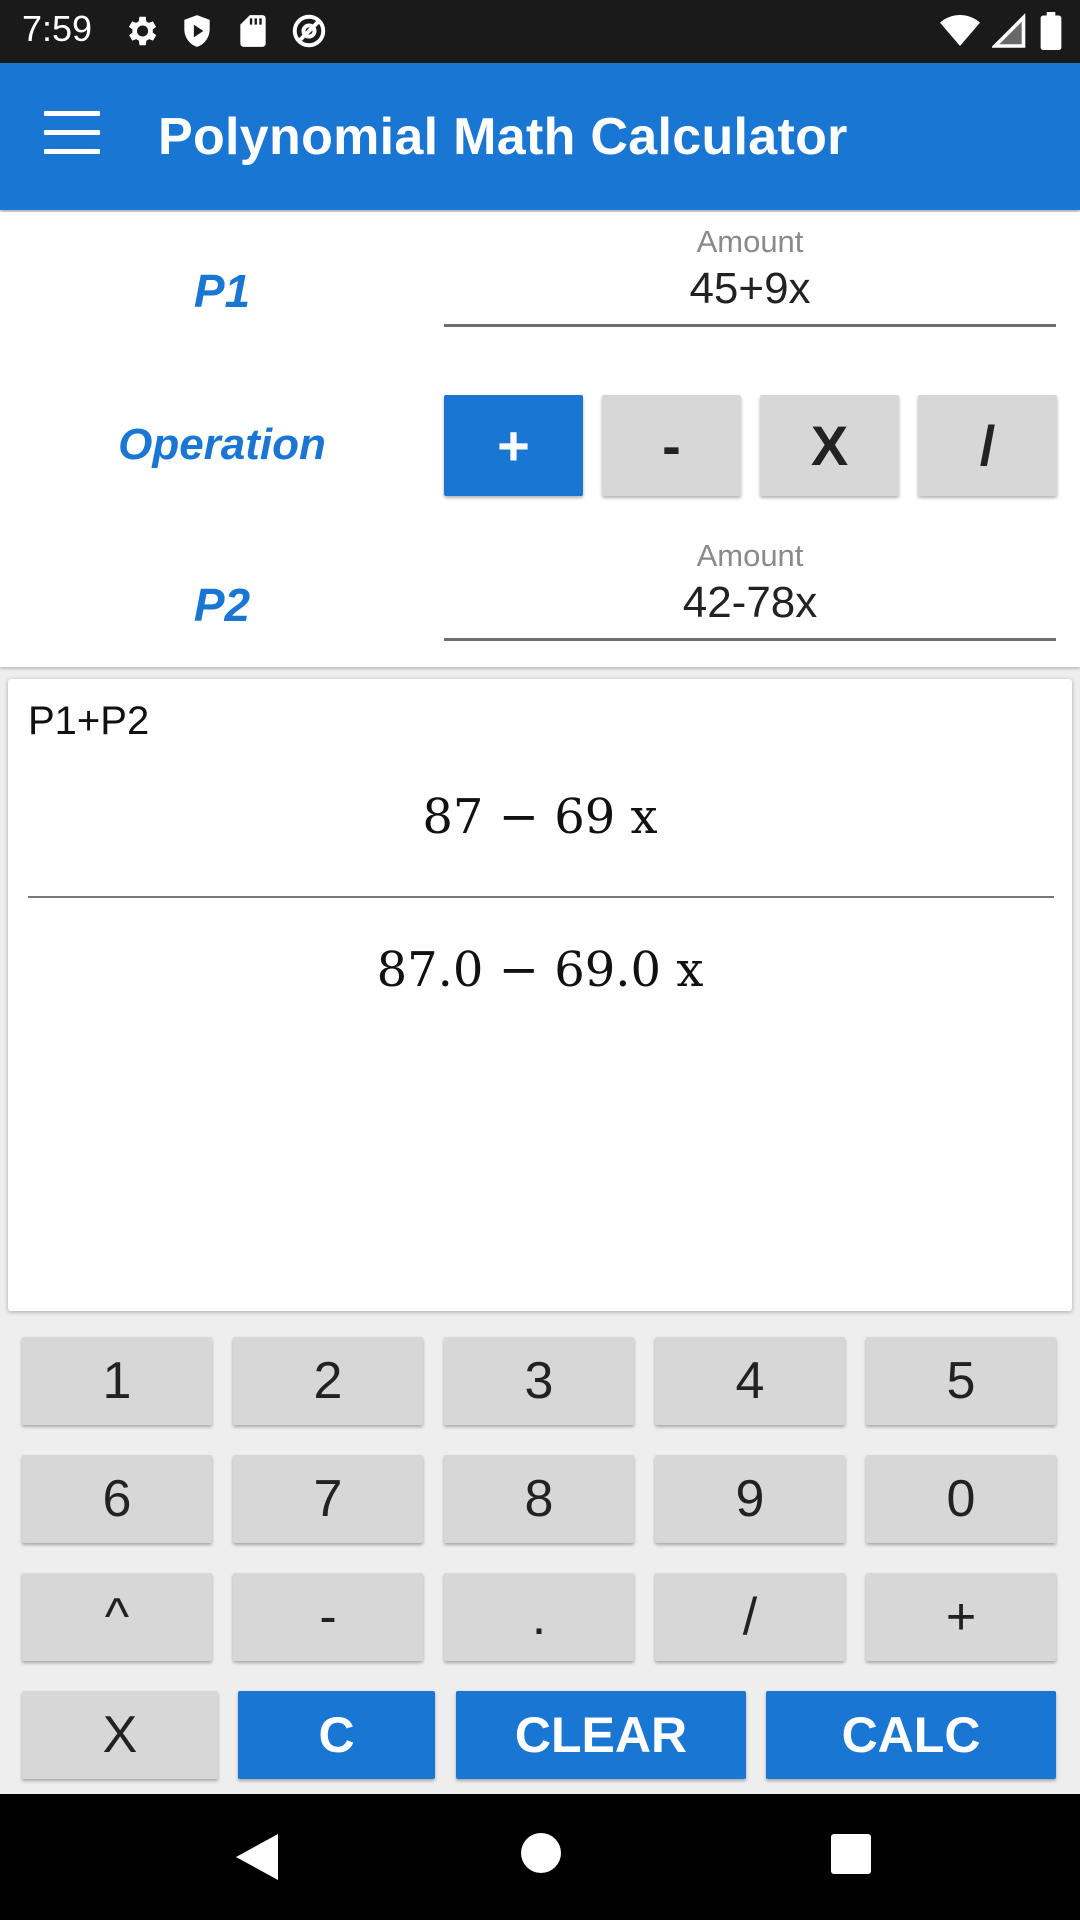  I want to click on key-3: 3, so click(539, 1381).